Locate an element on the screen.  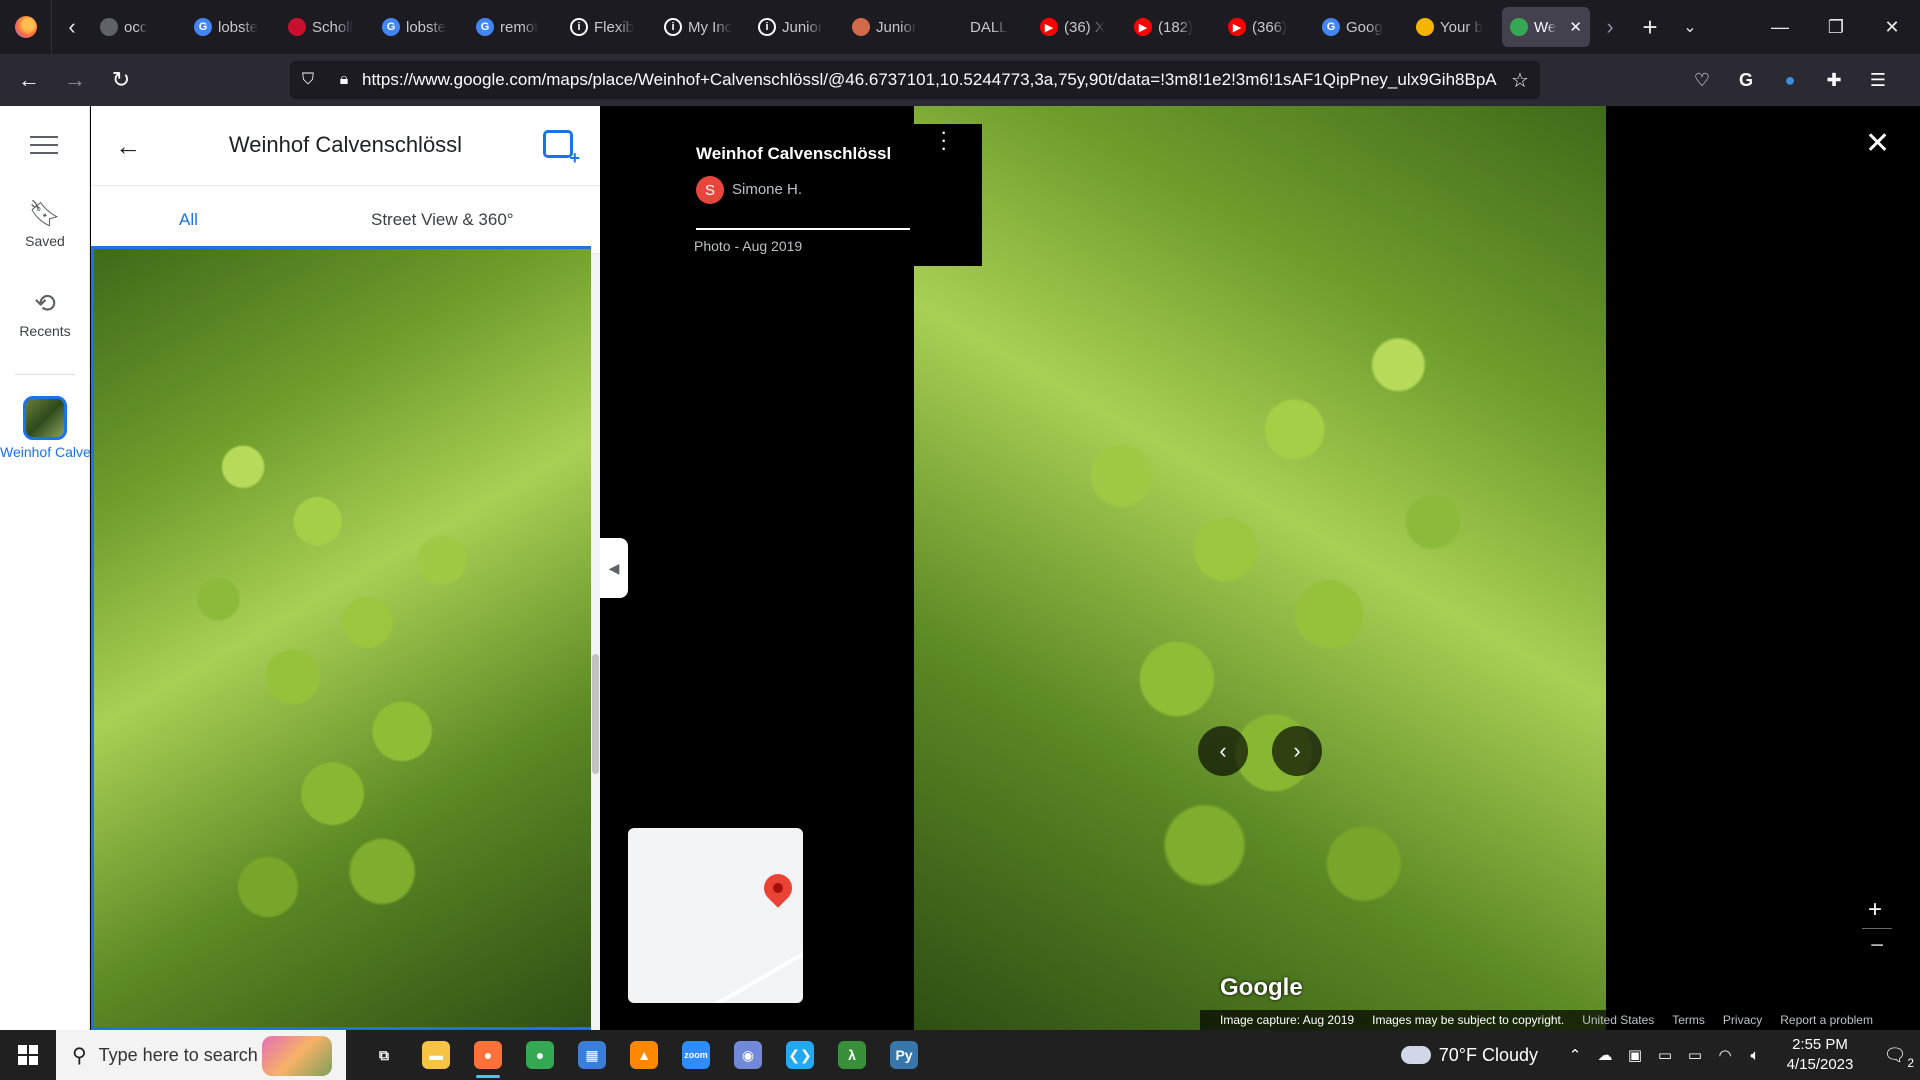
browser-tab: G Goog is located at coordinates (1361, 27).